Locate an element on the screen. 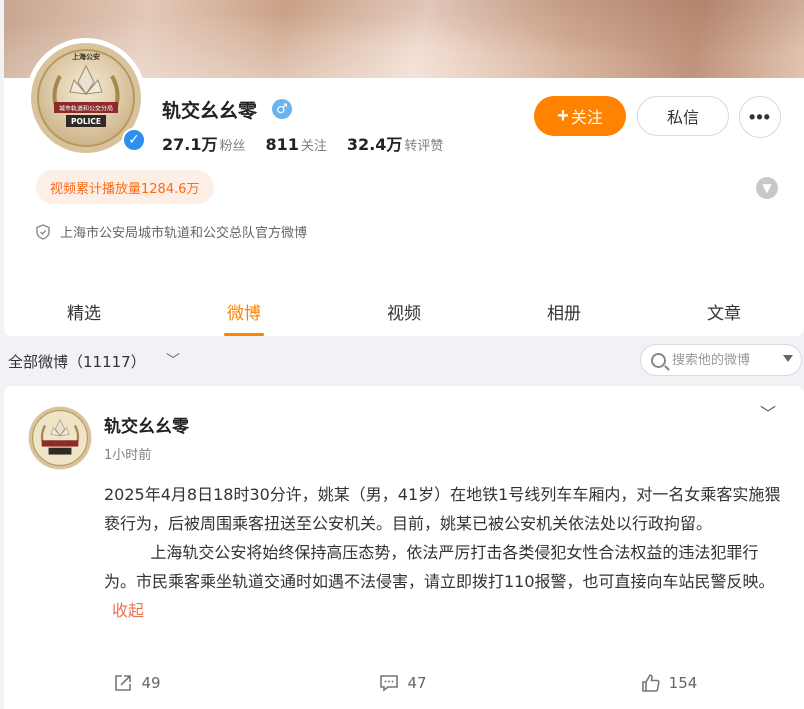 This screenshot has width=804, height=709. stat-label: 关注 is located at coordinates (313, 146).